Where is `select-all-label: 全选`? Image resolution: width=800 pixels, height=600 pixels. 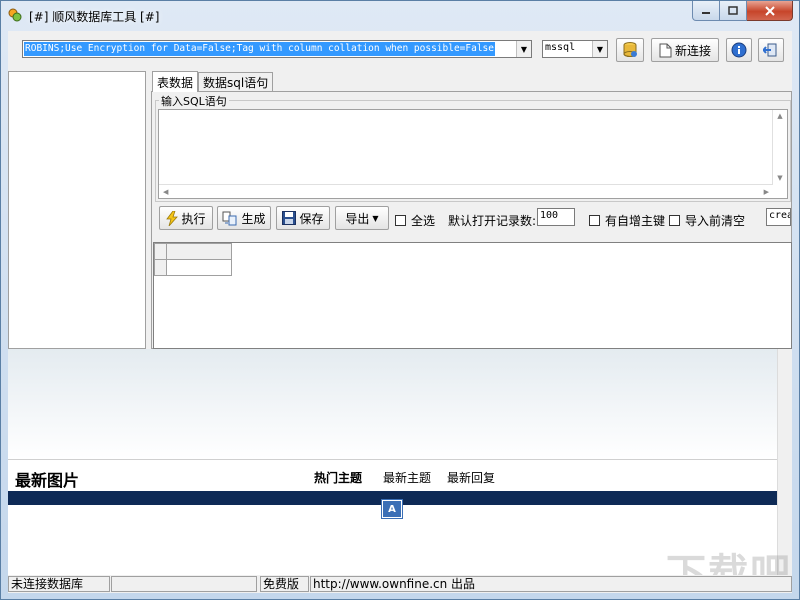 select-all-label: 全选 is located at coordinates (423, 221).